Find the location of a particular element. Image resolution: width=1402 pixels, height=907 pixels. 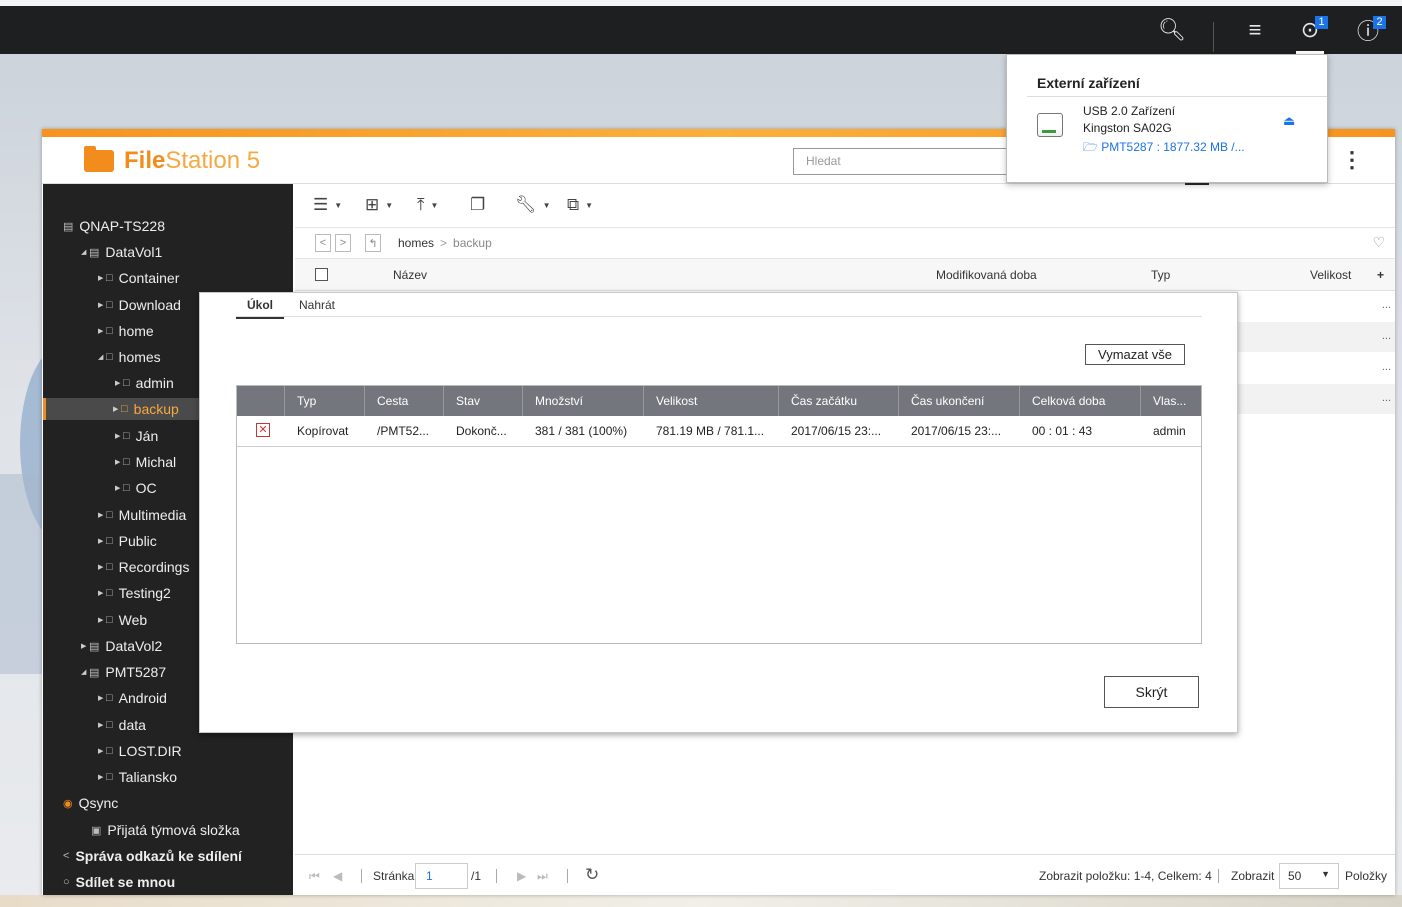

upload-button: ⤒ ▼ is located at coordinates (427, 205).